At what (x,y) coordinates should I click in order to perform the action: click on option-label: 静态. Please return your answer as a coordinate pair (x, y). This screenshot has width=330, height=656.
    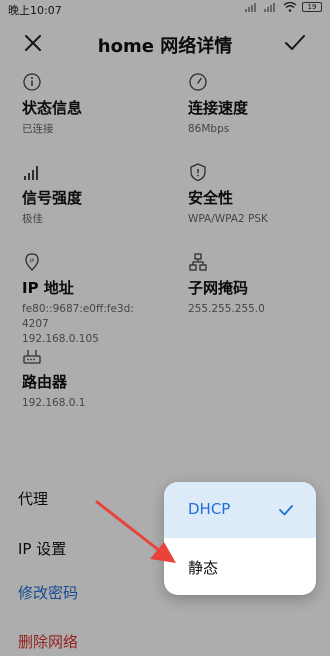
    Looking at the image, I should click on (203, 568).